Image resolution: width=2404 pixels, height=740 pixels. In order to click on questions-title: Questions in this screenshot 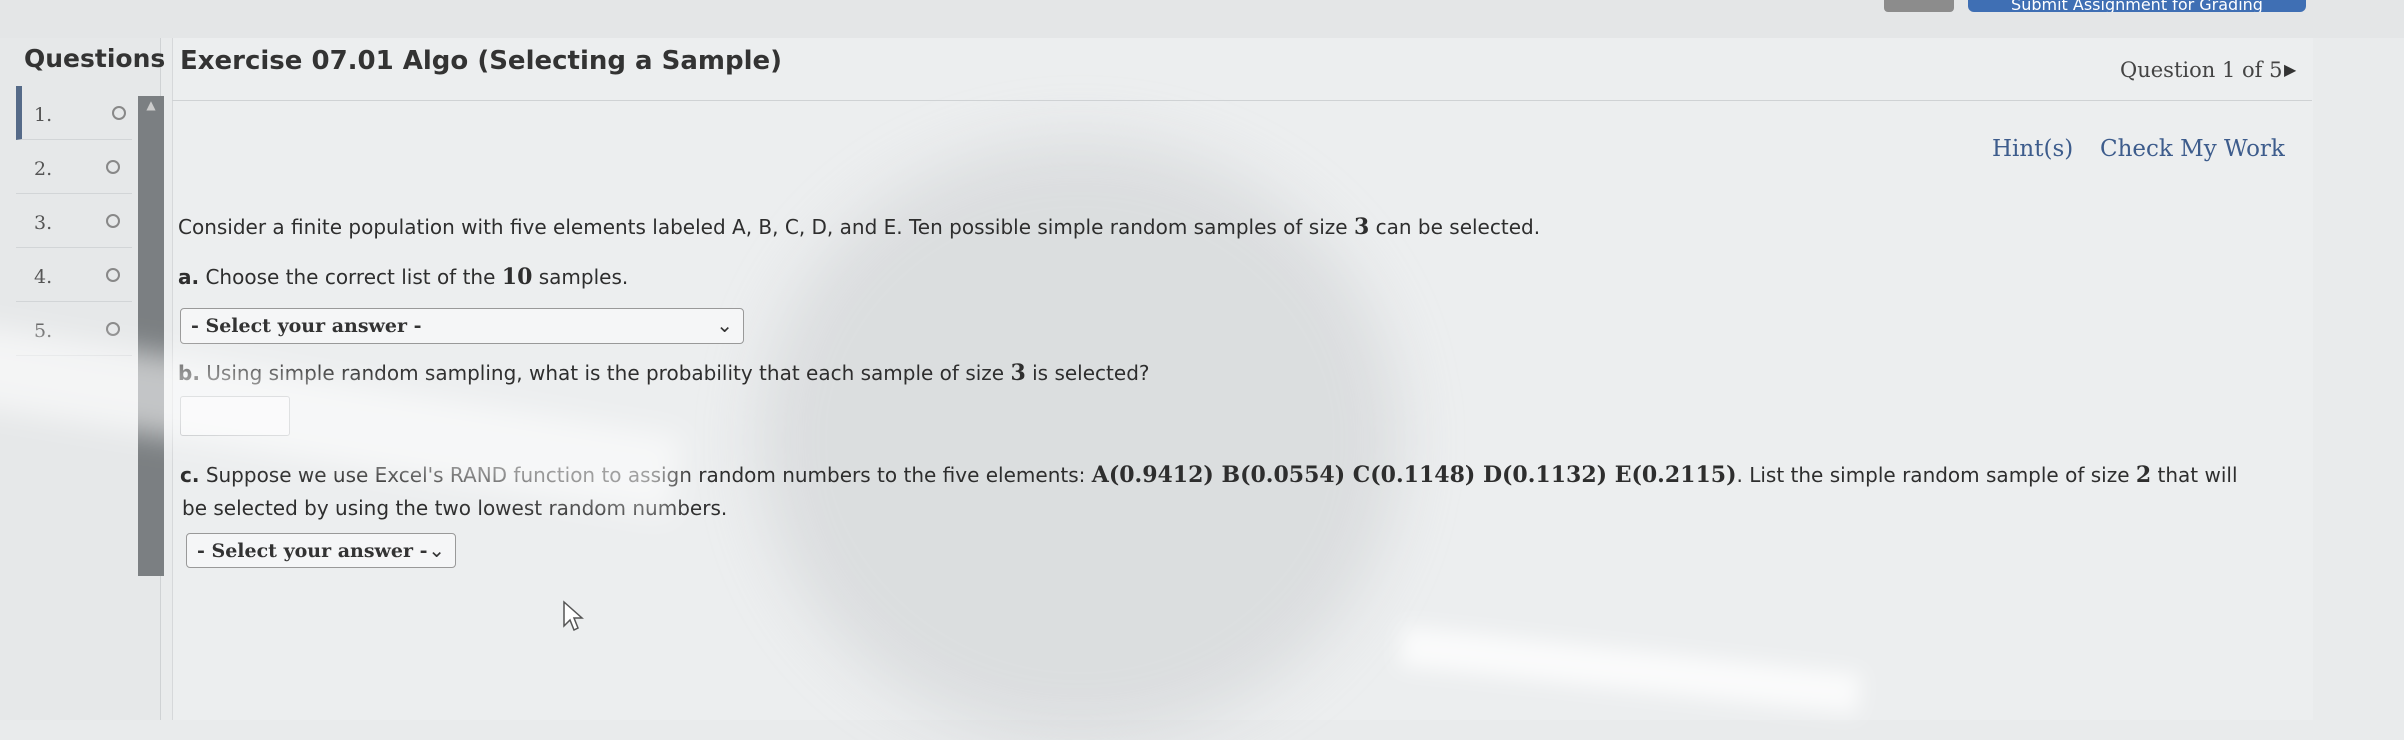, I will do `click(95, 58)`.